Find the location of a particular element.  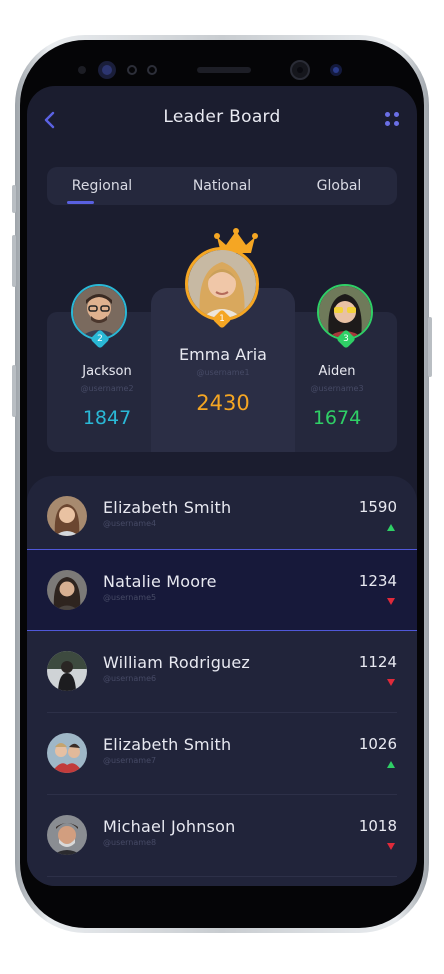

rank-badge: 1 is located at coordinates (222, 319).